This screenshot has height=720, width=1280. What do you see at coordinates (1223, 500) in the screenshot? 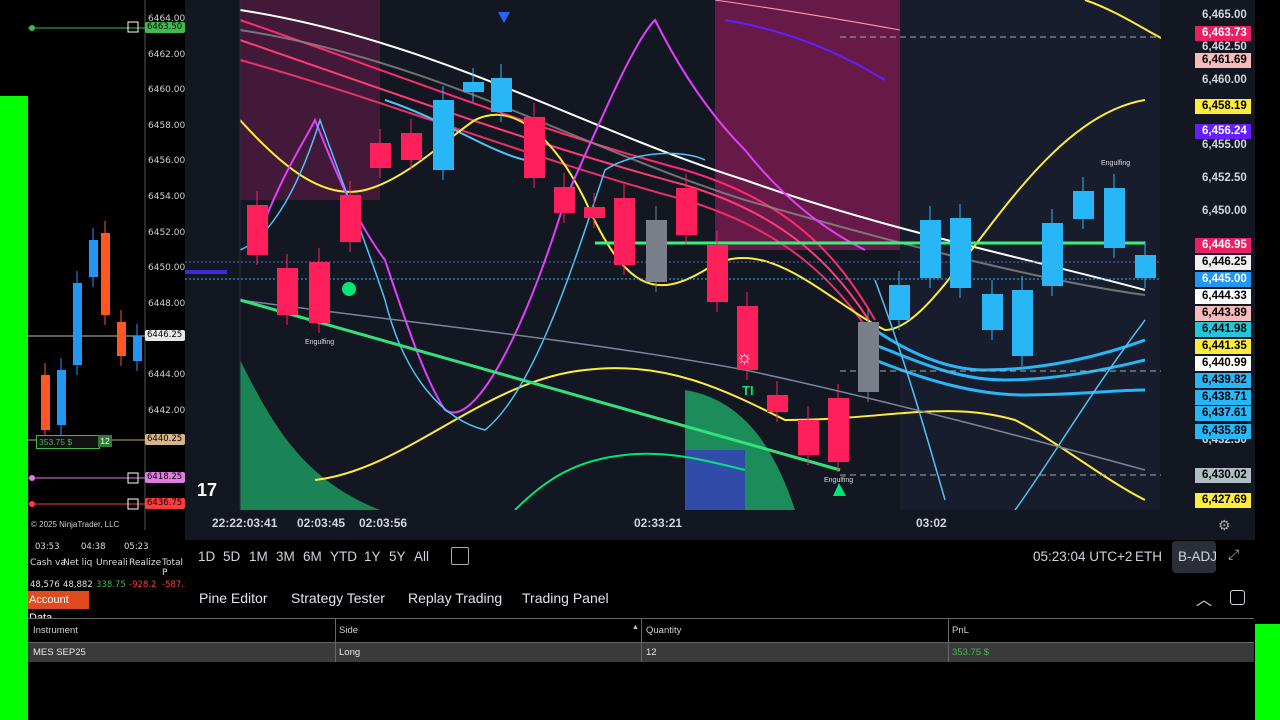
I see `price-axis-tag: 6,427.69` at bounding box center [1223, 500].